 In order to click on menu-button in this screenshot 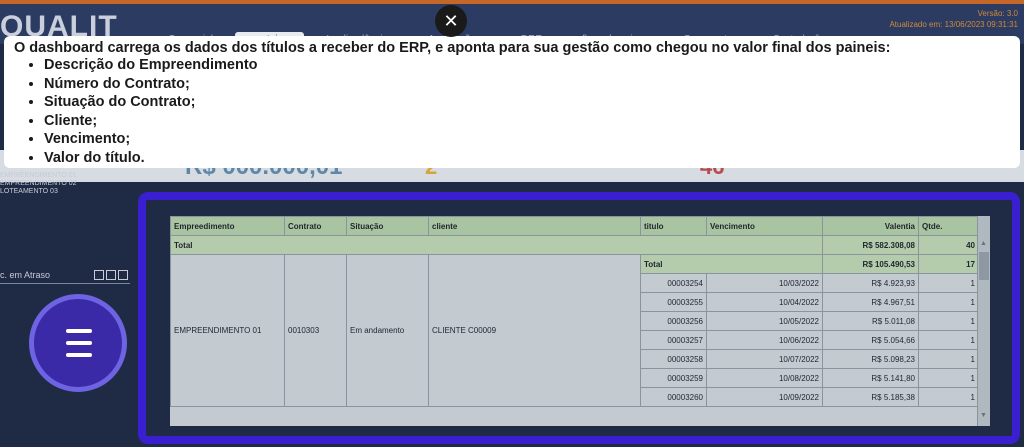, I will do `click(78, 343)`.